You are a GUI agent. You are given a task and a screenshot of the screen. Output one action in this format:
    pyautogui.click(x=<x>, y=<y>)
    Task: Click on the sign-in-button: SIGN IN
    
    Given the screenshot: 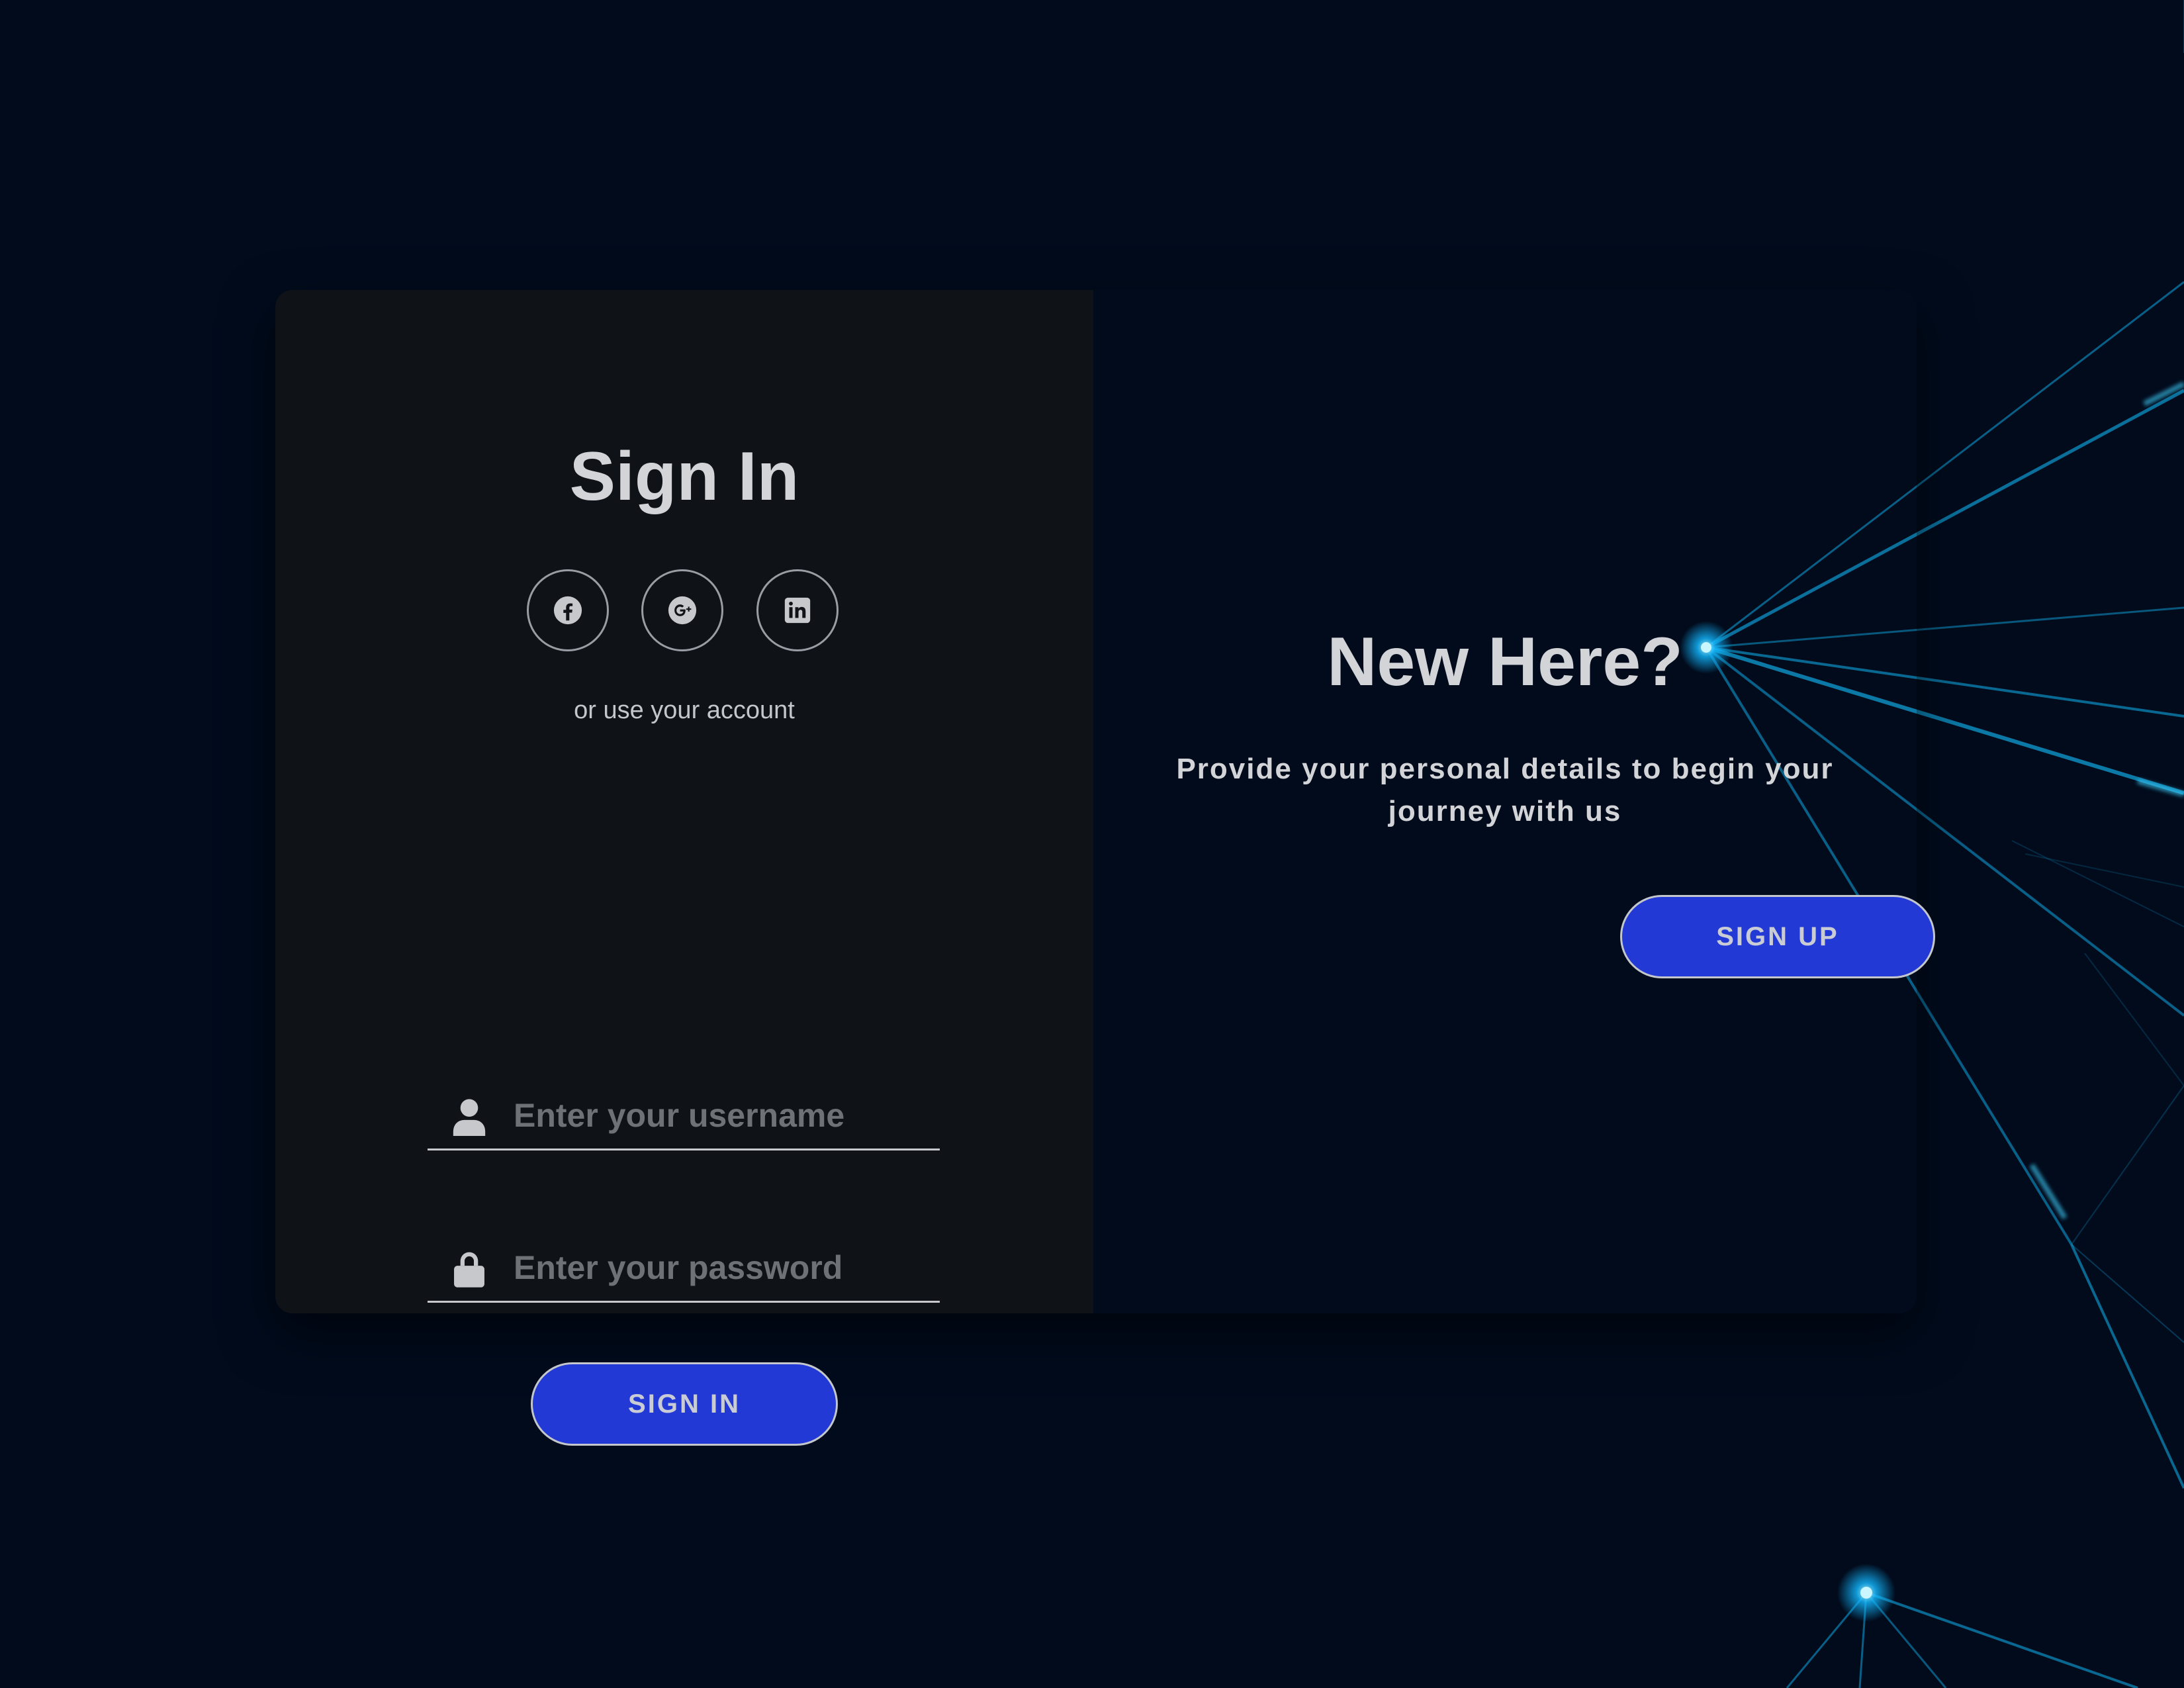 What is the action you would take?
    pyautogui.click(x=684, y=1404)
    